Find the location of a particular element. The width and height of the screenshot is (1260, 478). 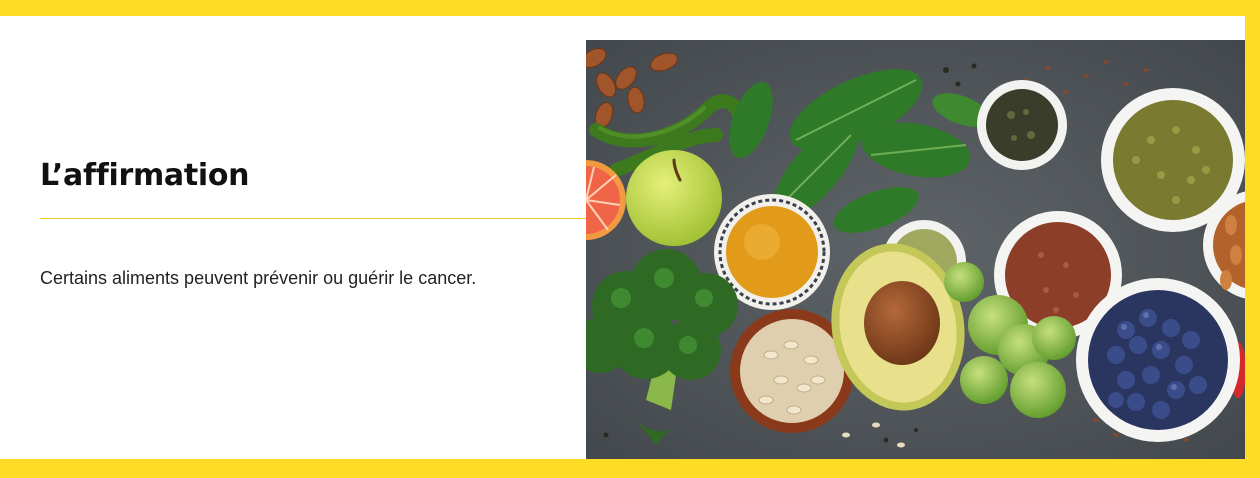

claim-heading: L’affirmation is located at coordinates (145, 175).